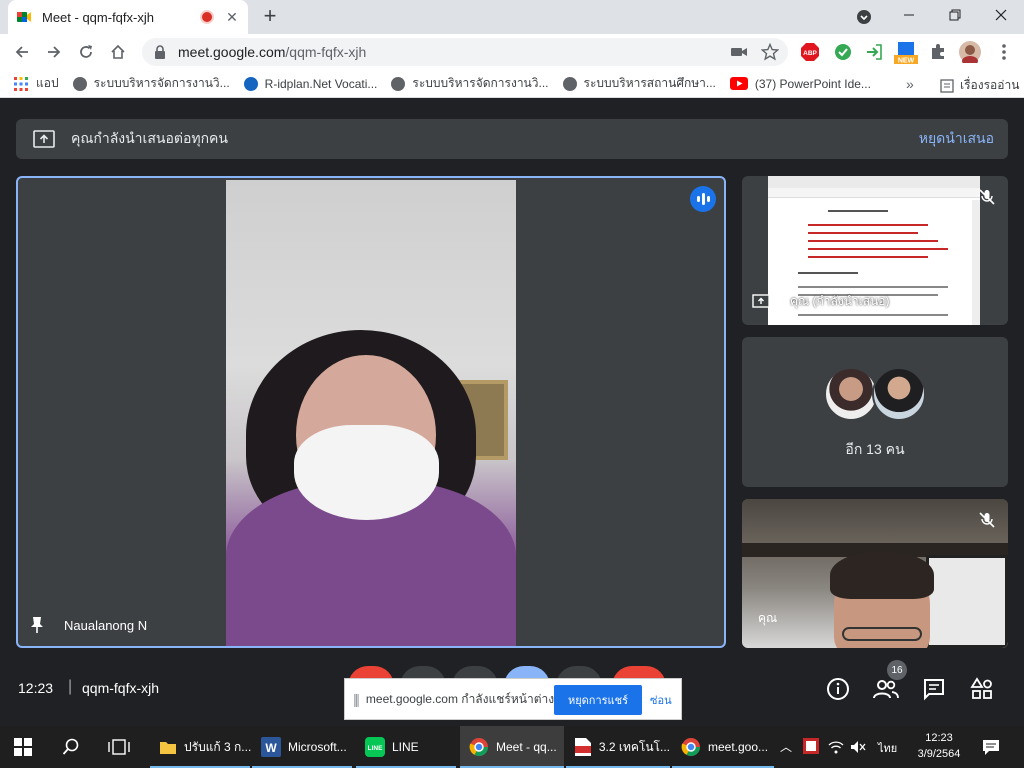 This screenshot has width=1024, height=768. Describe the element at coordinates (87, 625) in the screenshot. I see `main-speaker-label: Naualanong N` at that location.